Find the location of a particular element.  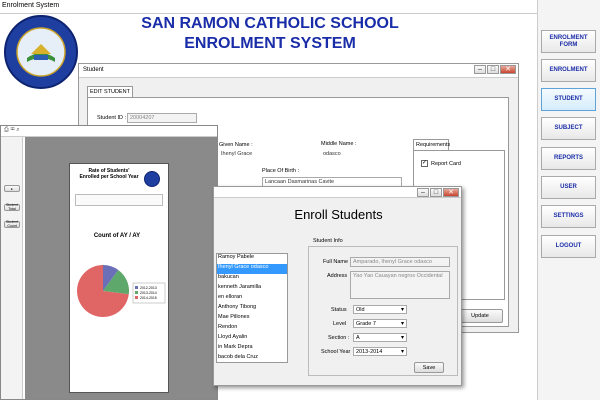

list-item: Rendon is located at coordinates (252, 329).